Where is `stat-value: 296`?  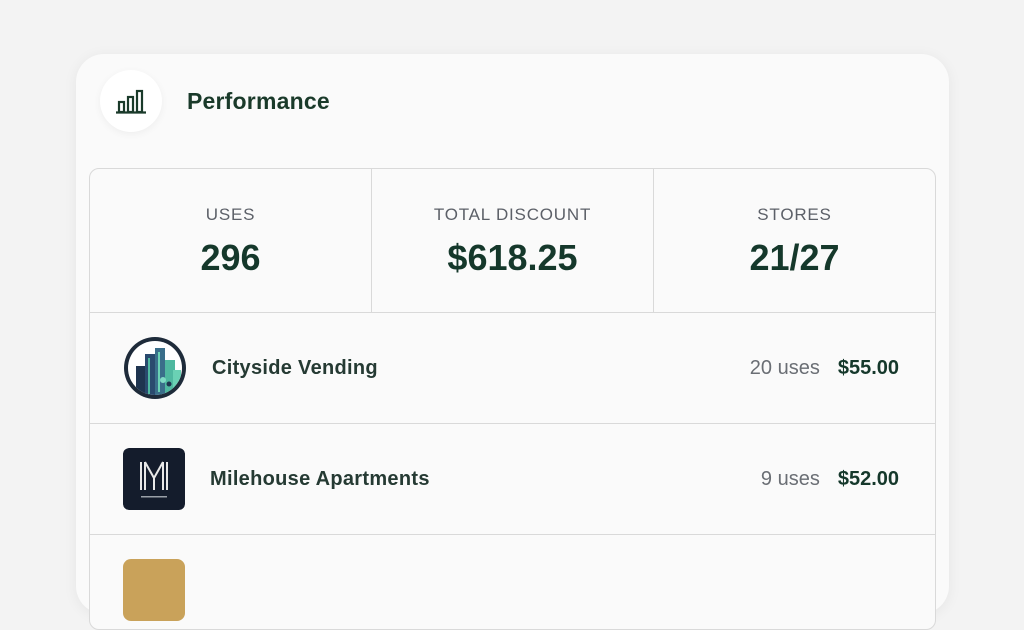
stat-value: 296 is located at coordinates (230, 257).